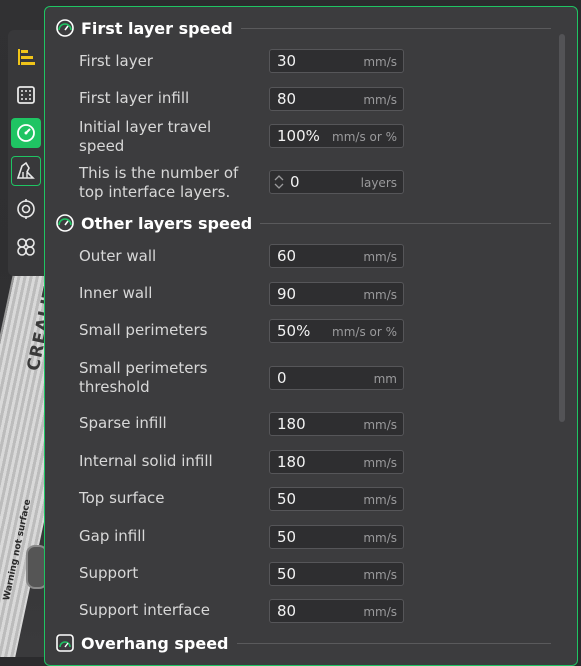 Image resolution: width=581 pixels, height=666 pixels. Describe the element at coordinates (336, 294) in the screenshot. I see `inner-wall-speed-input: 90 mm/s` at that location.